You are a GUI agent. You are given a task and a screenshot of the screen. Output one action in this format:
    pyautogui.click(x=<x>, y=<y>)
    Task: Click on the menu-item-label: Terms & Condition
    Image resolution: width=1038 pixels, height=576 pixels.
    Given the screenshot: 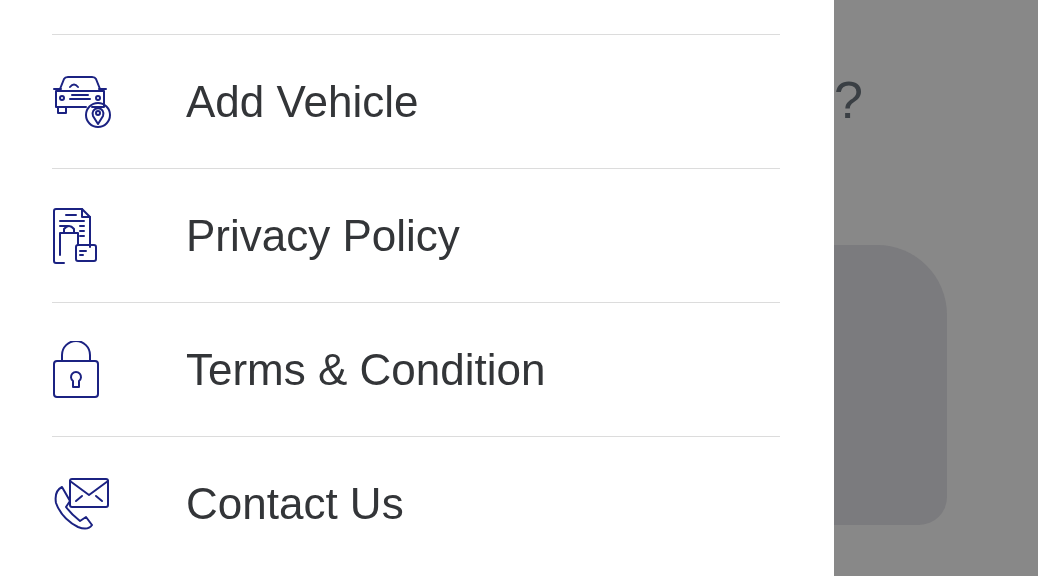 What is the action you would take?
    pyautogui.click(x=366, y=369)
    